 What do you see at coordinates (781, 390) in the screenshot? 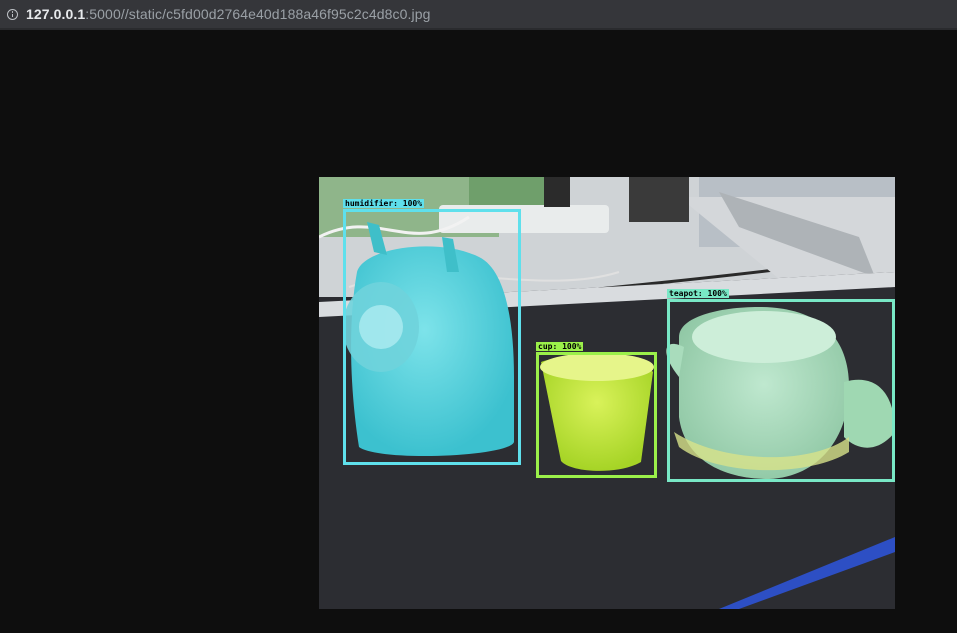
I see `teapot-detection-box` at bounding box center [781, 390].